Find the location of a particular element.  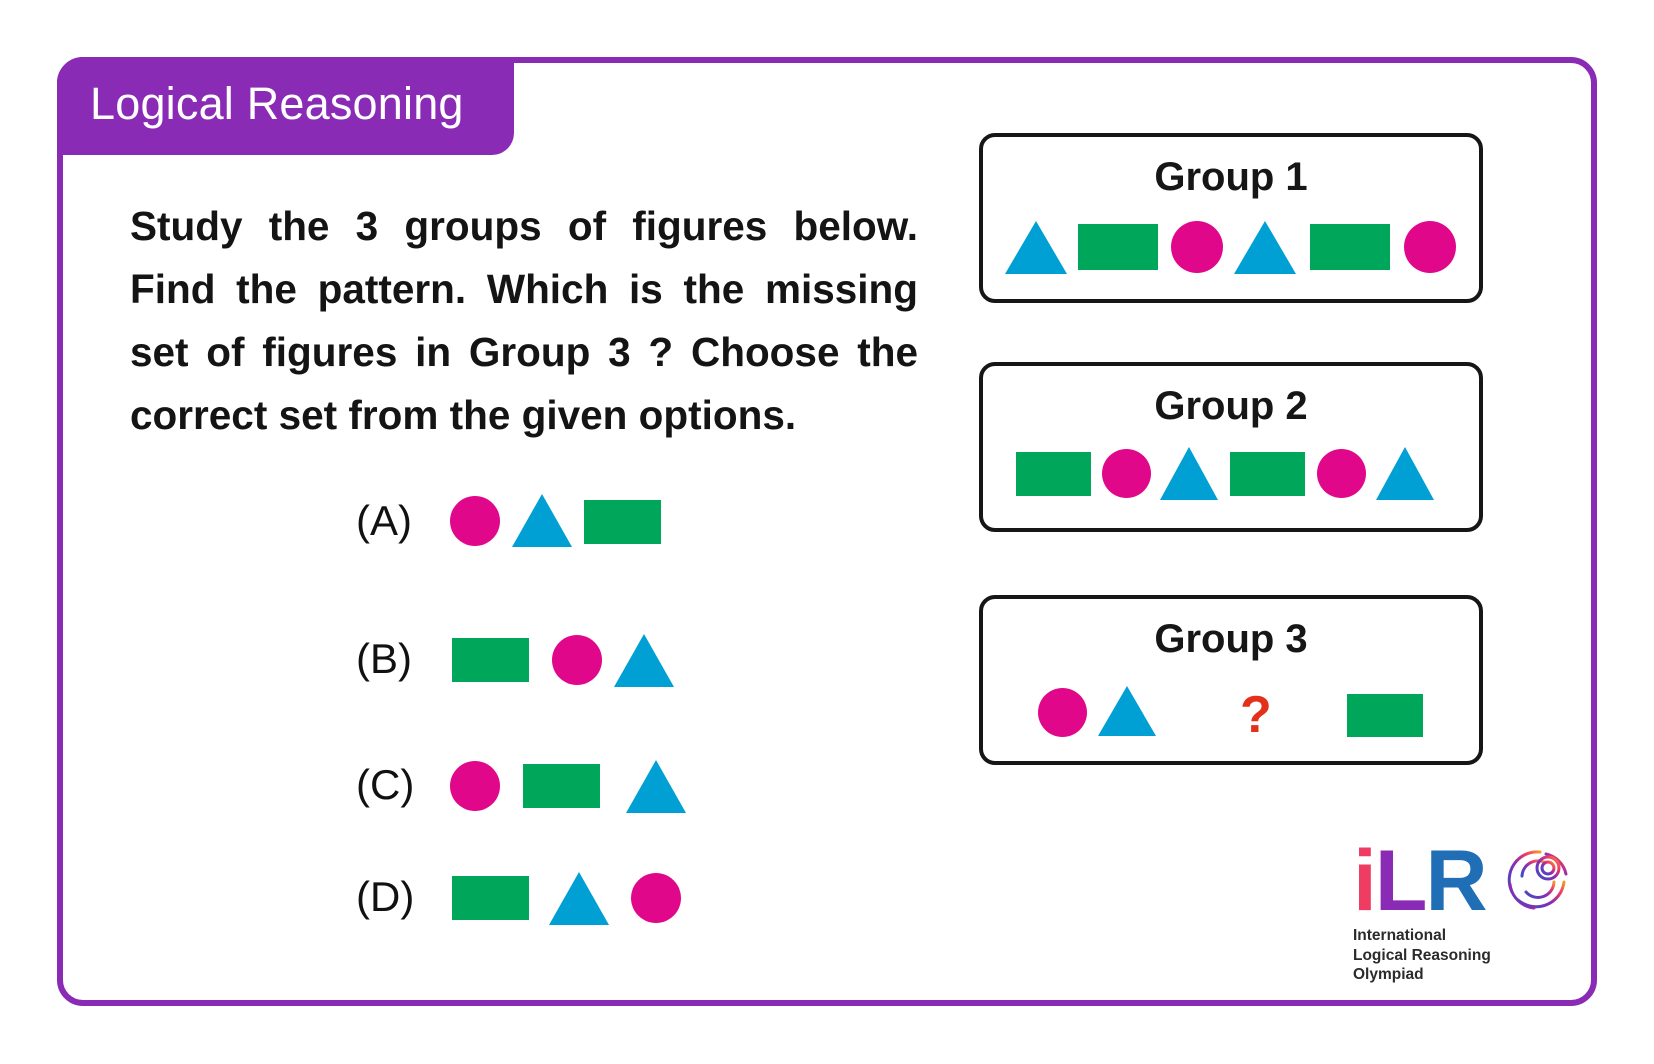

logo-caption-line: Olympiad is located at coordinates (1388, 974).